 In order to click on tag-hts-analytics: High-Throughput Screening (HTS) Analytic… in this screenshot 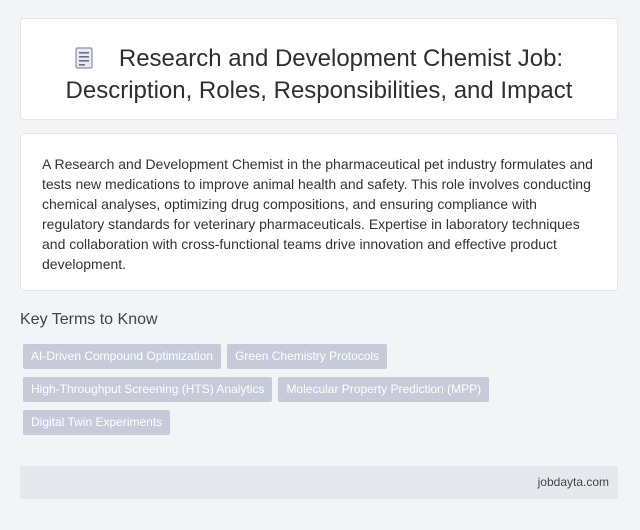, I will do `click(148, 389)`.